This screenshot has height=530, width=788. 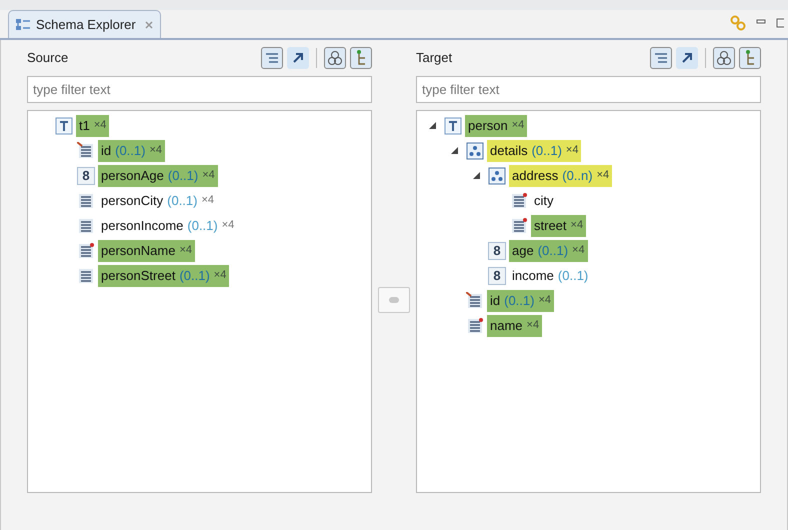 I want to click on tab-title: Schema Explorer, so click(x=86, y=25).